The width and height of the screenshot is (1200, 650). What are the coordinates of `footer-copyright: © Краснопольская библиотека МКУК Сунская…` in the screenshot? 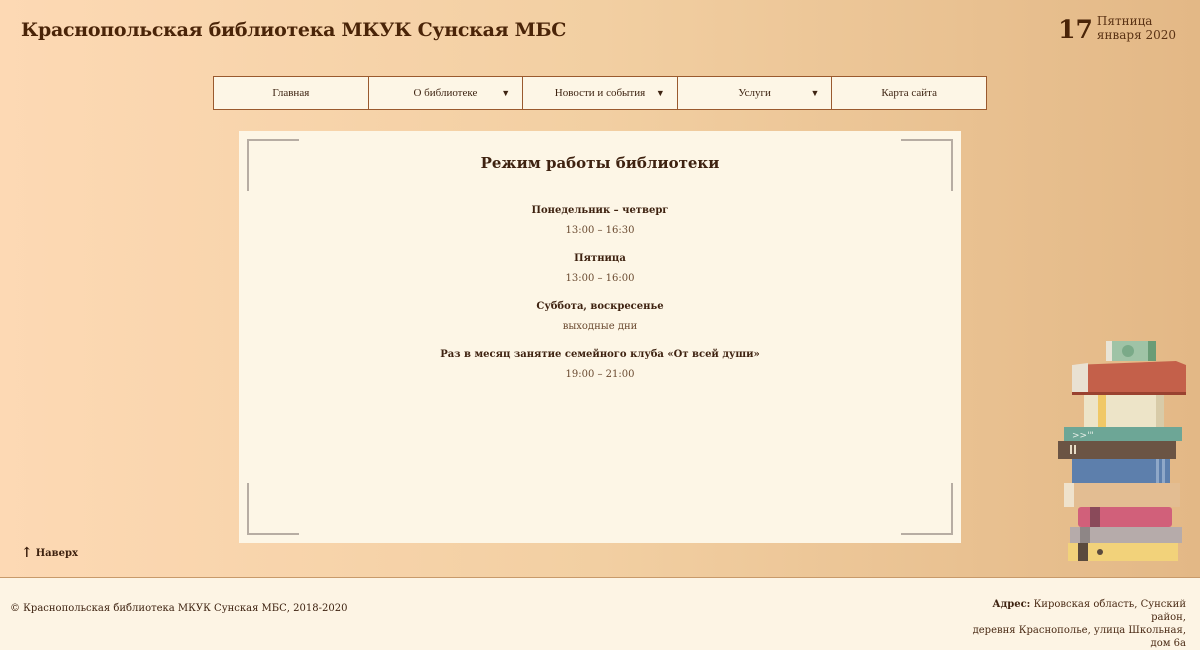 It's located at (179, 608).